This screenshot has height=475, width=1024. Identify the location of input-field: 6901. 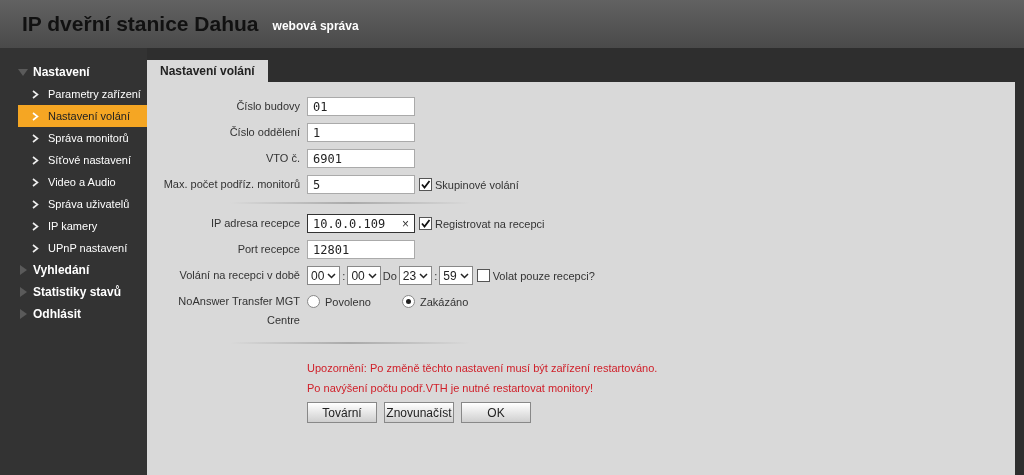
(361, 158).